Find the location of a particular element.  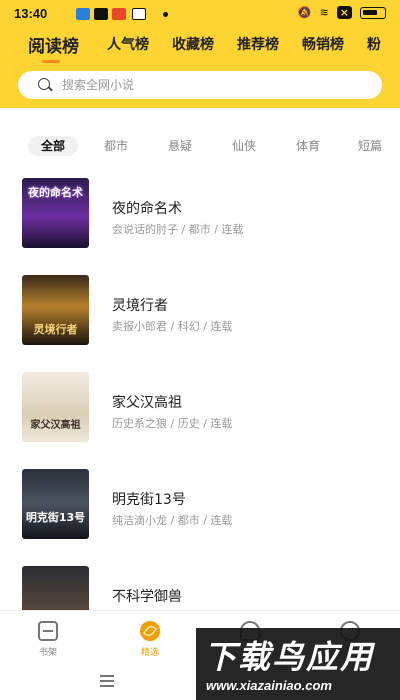

book-cover: 家父汉高祖 is located at coordinates (55, 407).